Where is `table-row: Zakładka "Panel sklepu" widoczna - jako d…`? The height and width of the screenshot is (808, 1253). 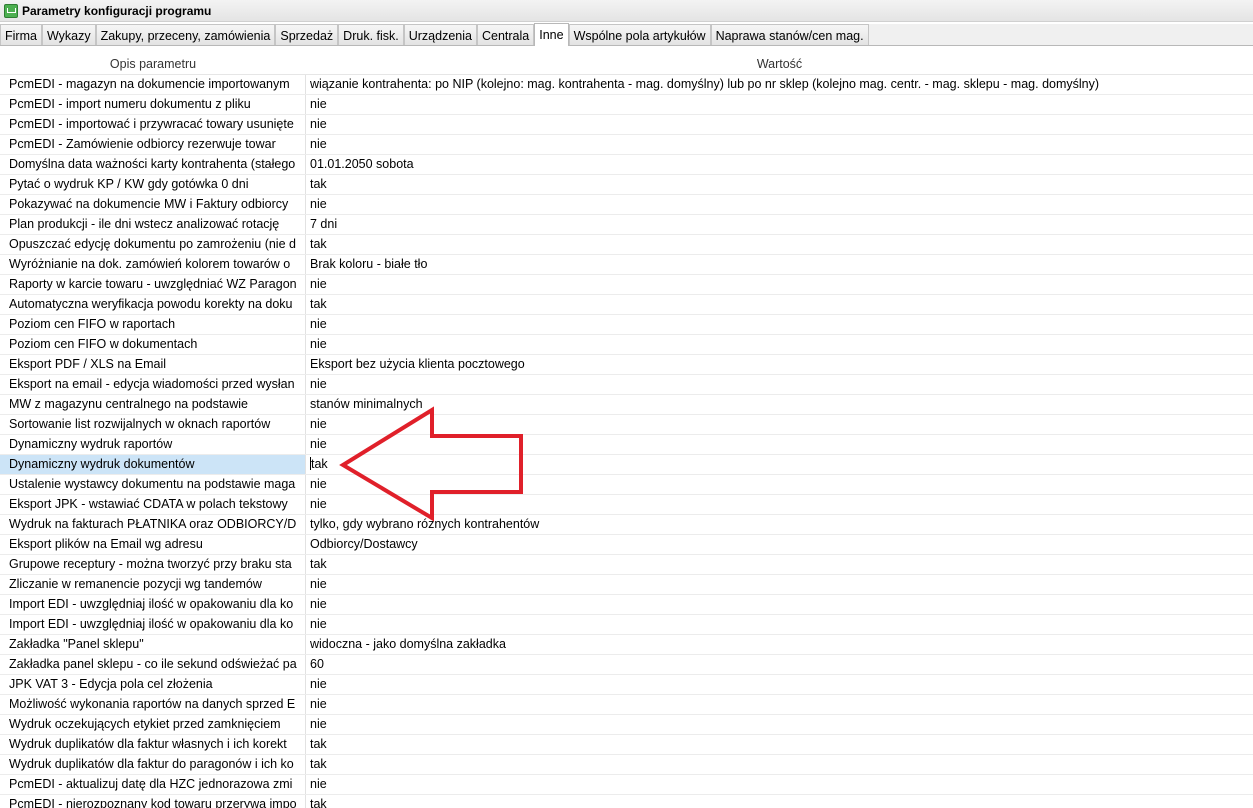
table-row: Zakładka "Panel sklepu" widoczna - jako d… is located at coordinates (626, 645).